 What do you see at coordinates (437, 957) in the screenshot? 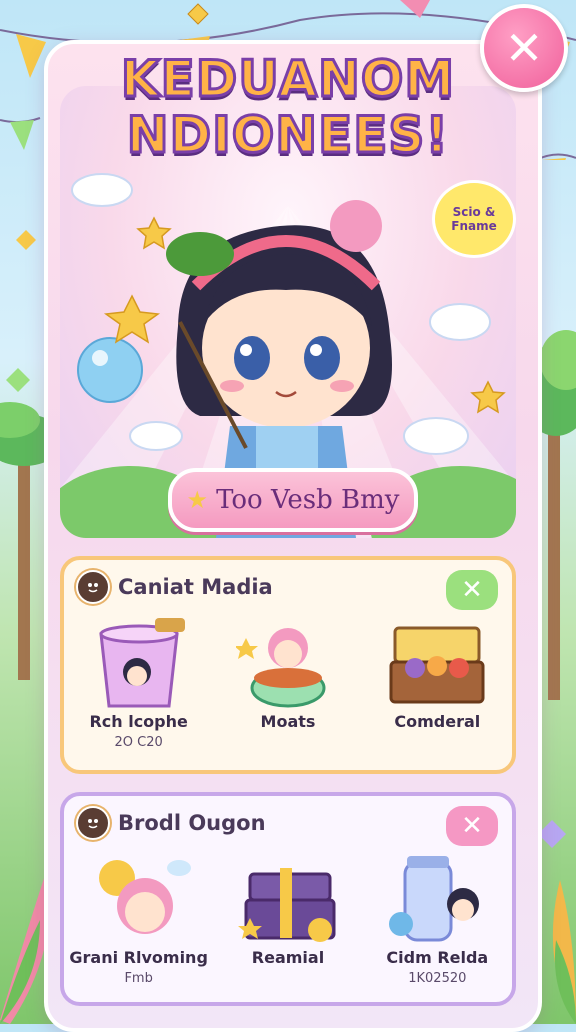
I see `item-name: Cidm Relda` at bounding box center [437, 957].